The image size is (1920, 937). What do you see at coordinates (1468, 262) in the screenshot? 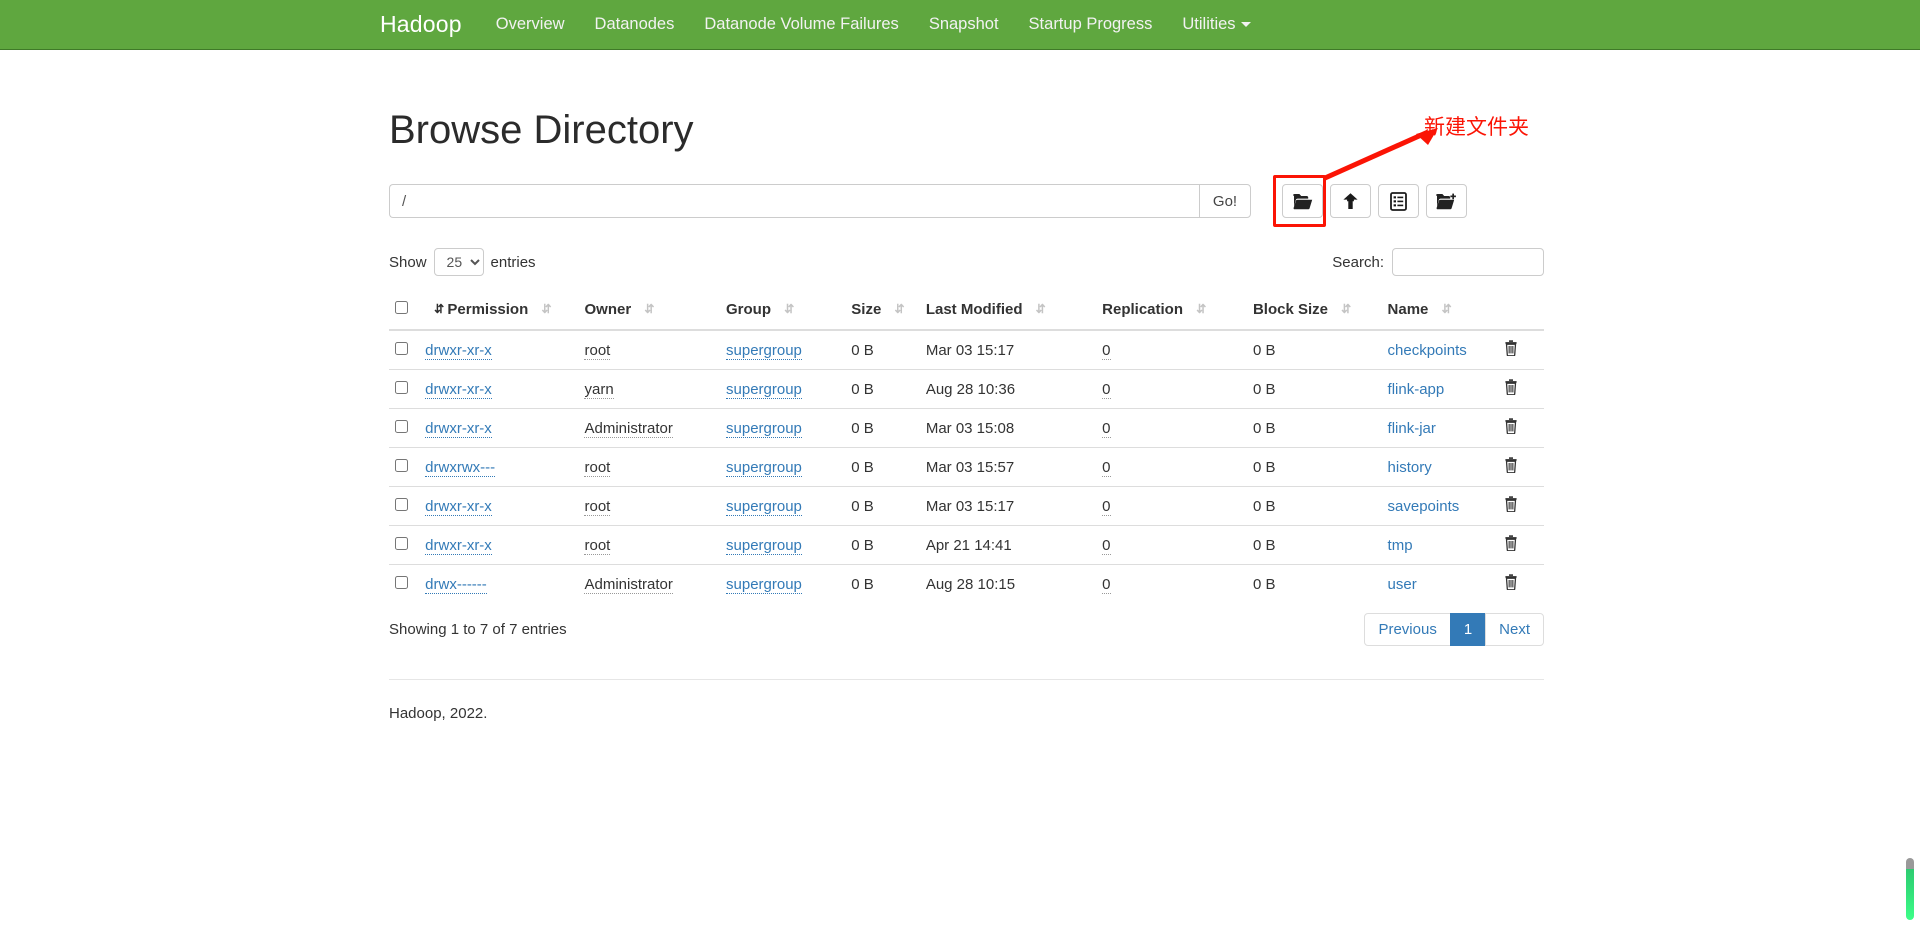
I see `search-input` at bounding box center [1468, 262].